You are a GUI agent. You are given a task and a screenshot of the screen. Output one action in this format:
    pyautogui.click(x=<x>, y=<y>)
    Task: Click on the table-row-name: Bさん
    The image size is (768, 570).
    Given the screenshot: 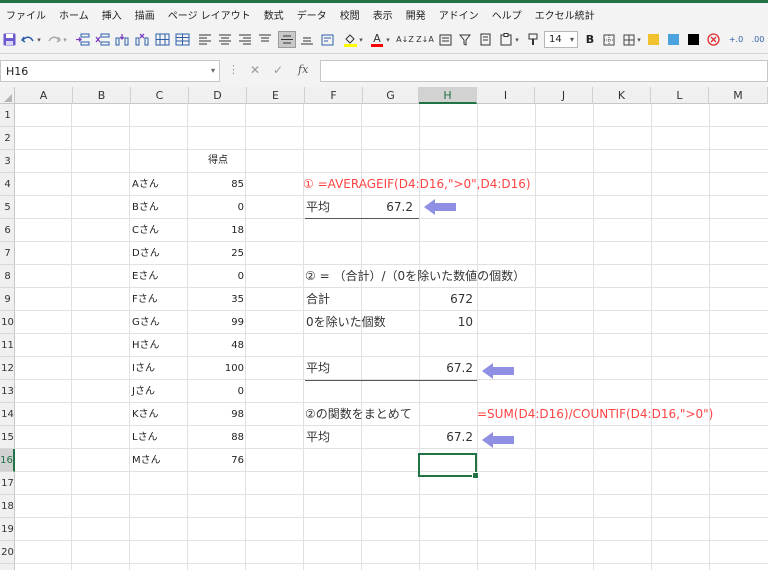 What is the action you would take?
    pyautogui.click(x=159, y=207)
    